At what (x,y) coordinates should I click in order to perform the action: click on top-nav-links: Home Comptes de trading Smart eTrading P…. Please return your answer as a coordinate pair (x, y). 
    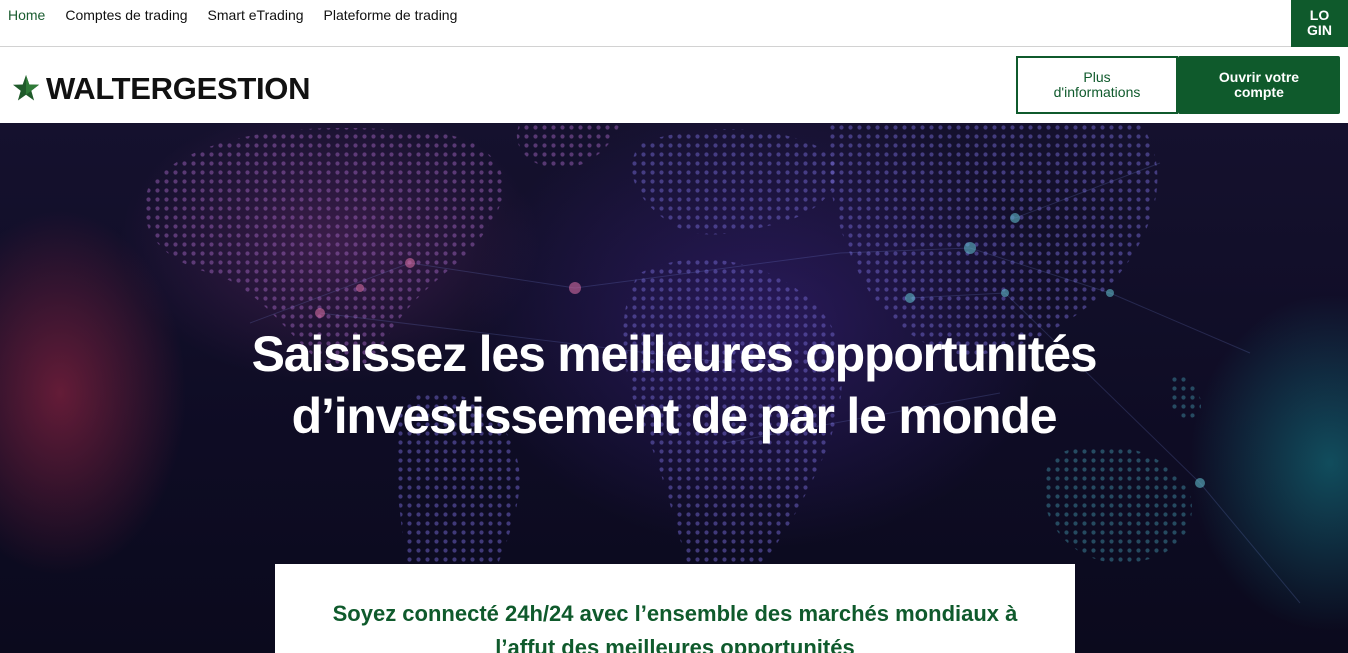
    Looking at the image, I should click on (233, 15).